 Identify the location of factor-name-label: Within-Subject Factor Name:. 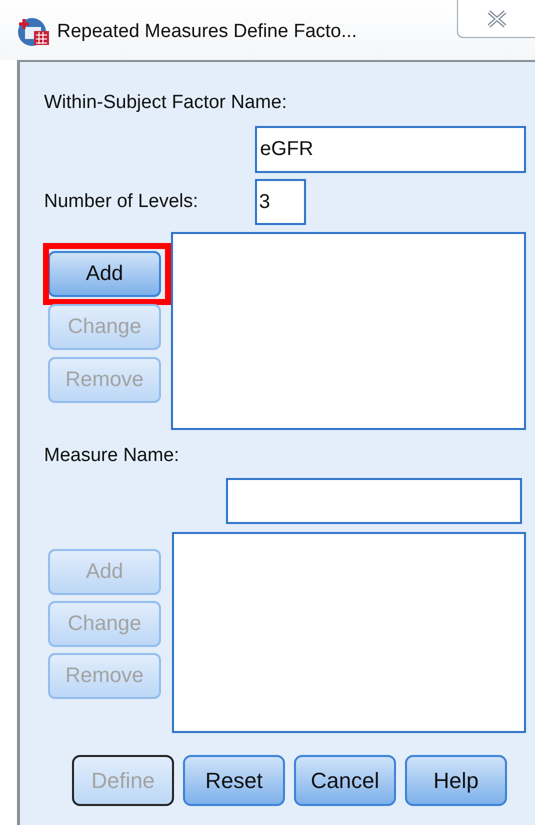
(165, 103).